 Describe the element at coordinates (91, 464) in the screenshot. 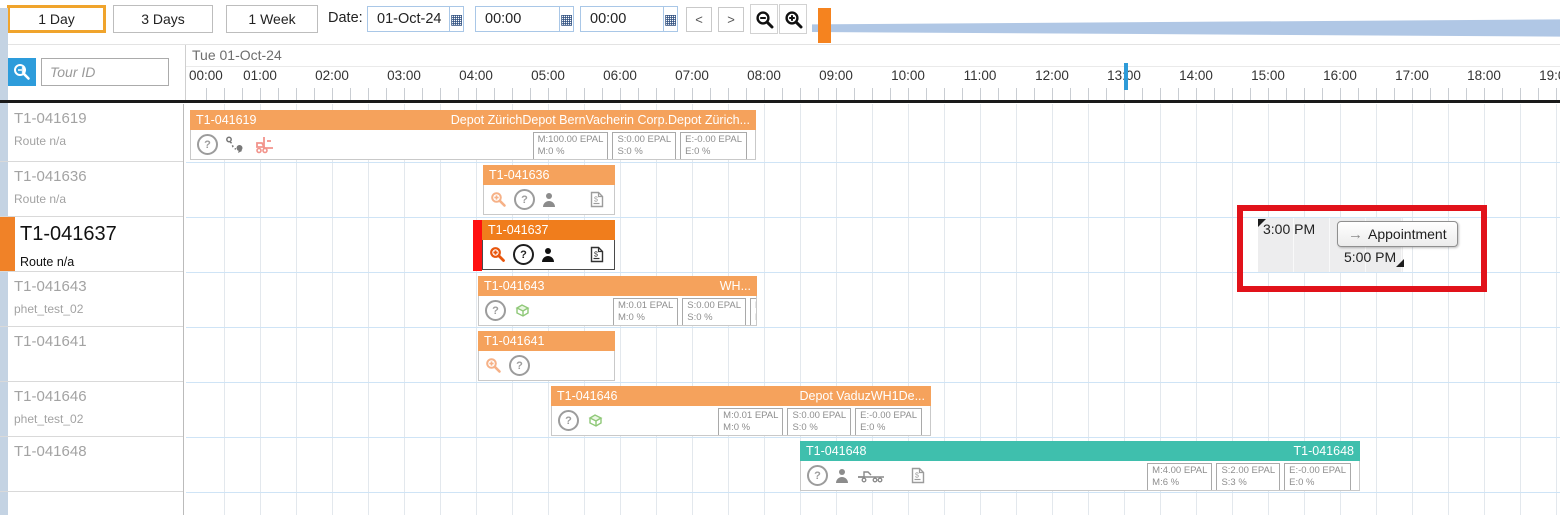

I see `tour-row: T1-041648` at that location.